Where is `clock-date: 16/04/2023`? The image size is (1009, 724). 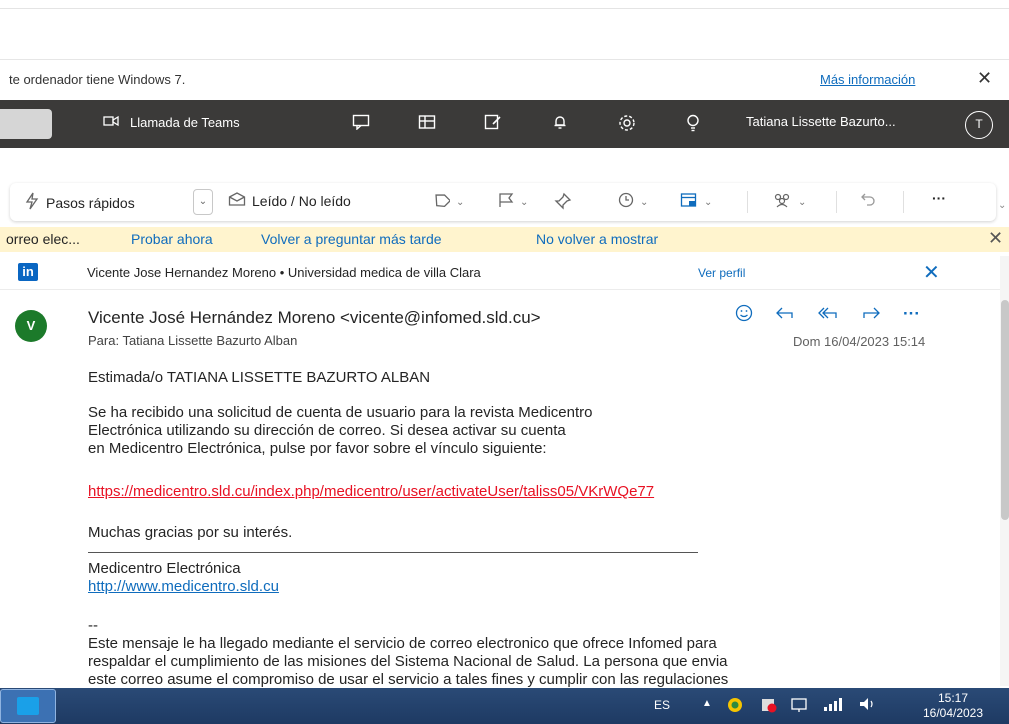 clock-date: 16/04/2023 is located at coordinates (953, 713).